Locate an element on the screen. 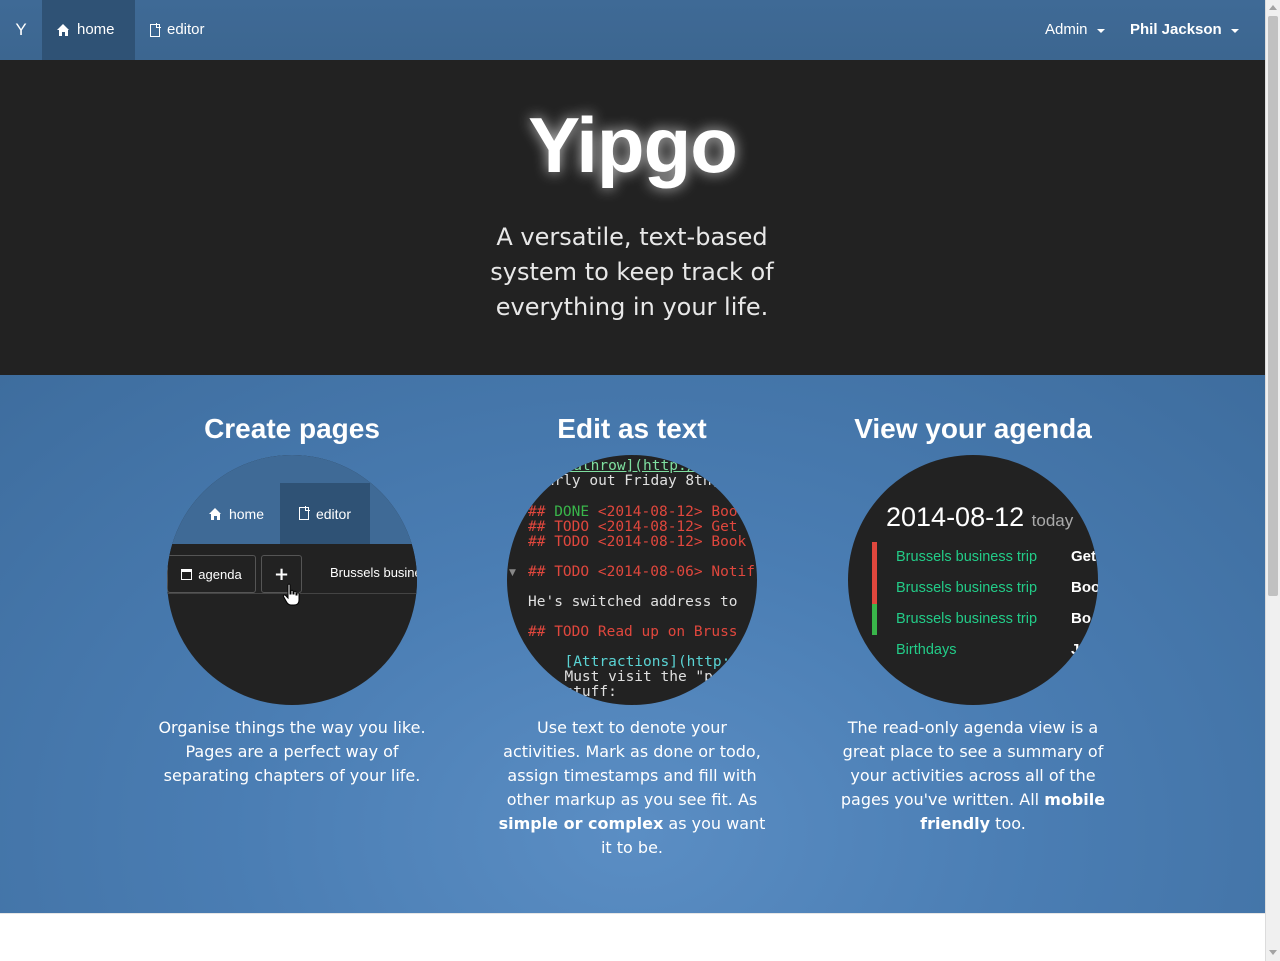  code-line: ## DONE <2014-08-12> Boo is located at coordinates (633, 512).